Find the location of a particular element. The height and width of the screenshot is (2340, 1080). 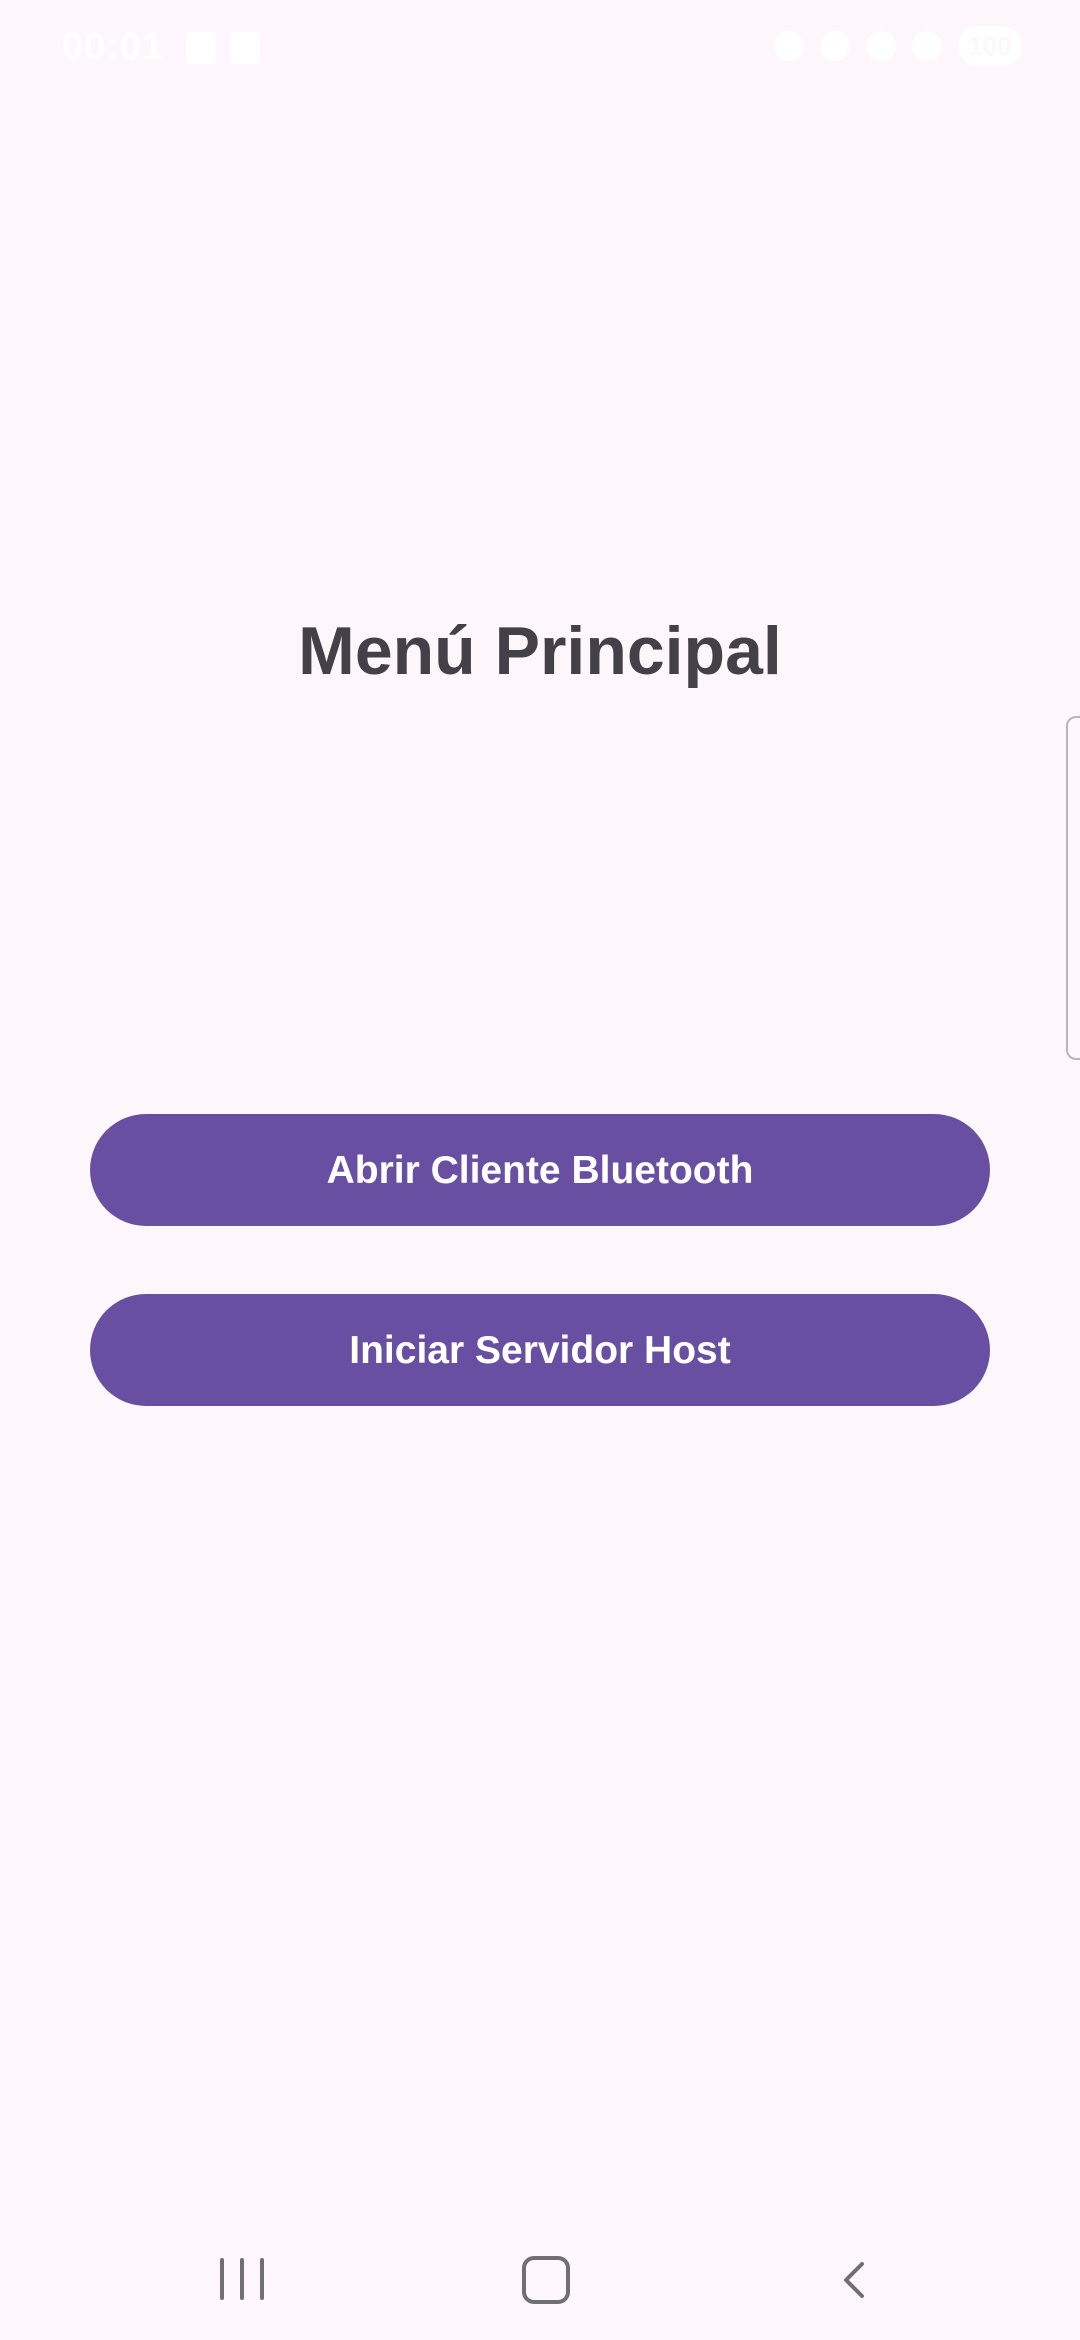

status-right-icons: 100 is located at coordinates (898, 46).